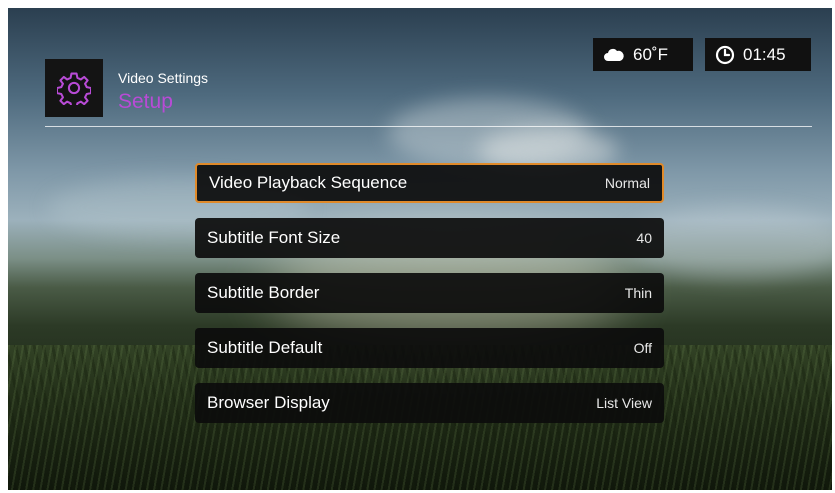 The height and width of the screenshot is (493, 835). What do you see at coordinates (163, 78) in the screenshot?
I see `page-subtitle: Video Settings` at bounding box center [163, 78].